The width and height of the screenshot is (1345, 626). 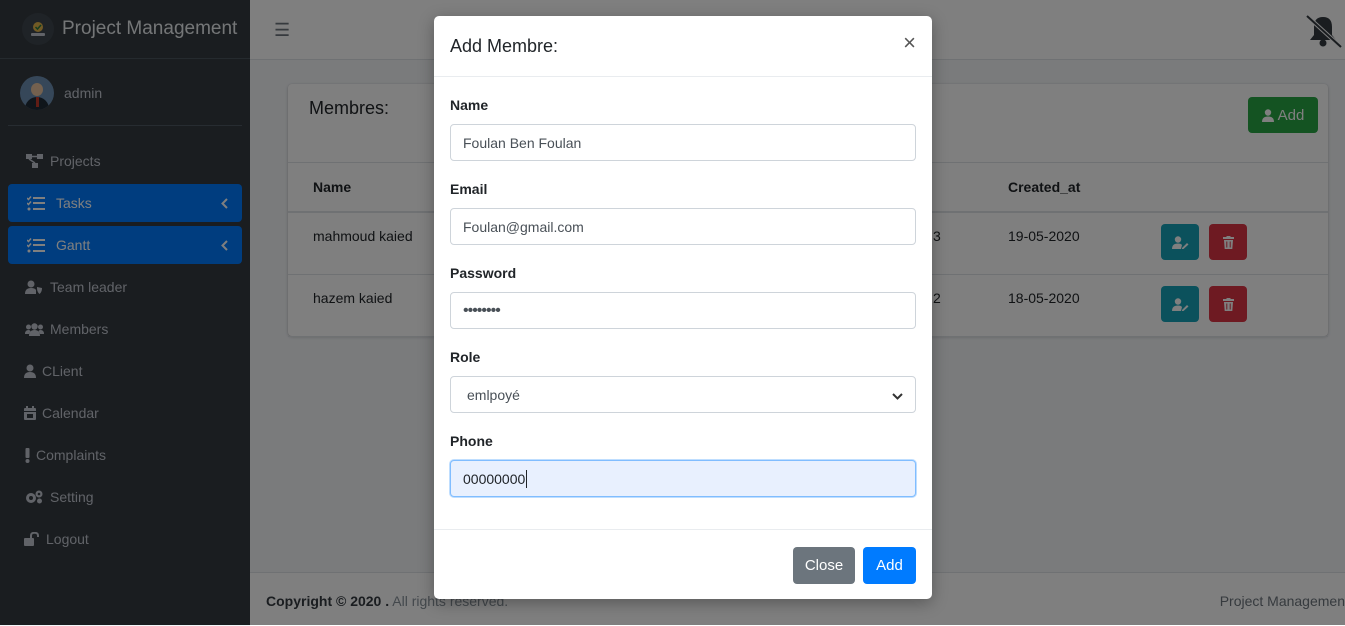 I want to click on role-label: Role, so click(x=465, y=357).